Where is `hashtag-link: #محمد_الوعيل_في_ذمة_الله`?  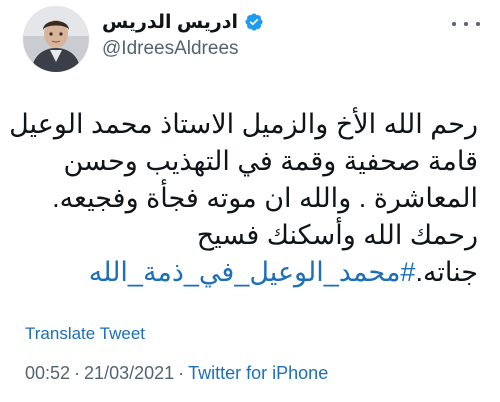 hashtag-link: #محمد_الوعيل_في_ذمة_الله is located at coordinates (252, 272).